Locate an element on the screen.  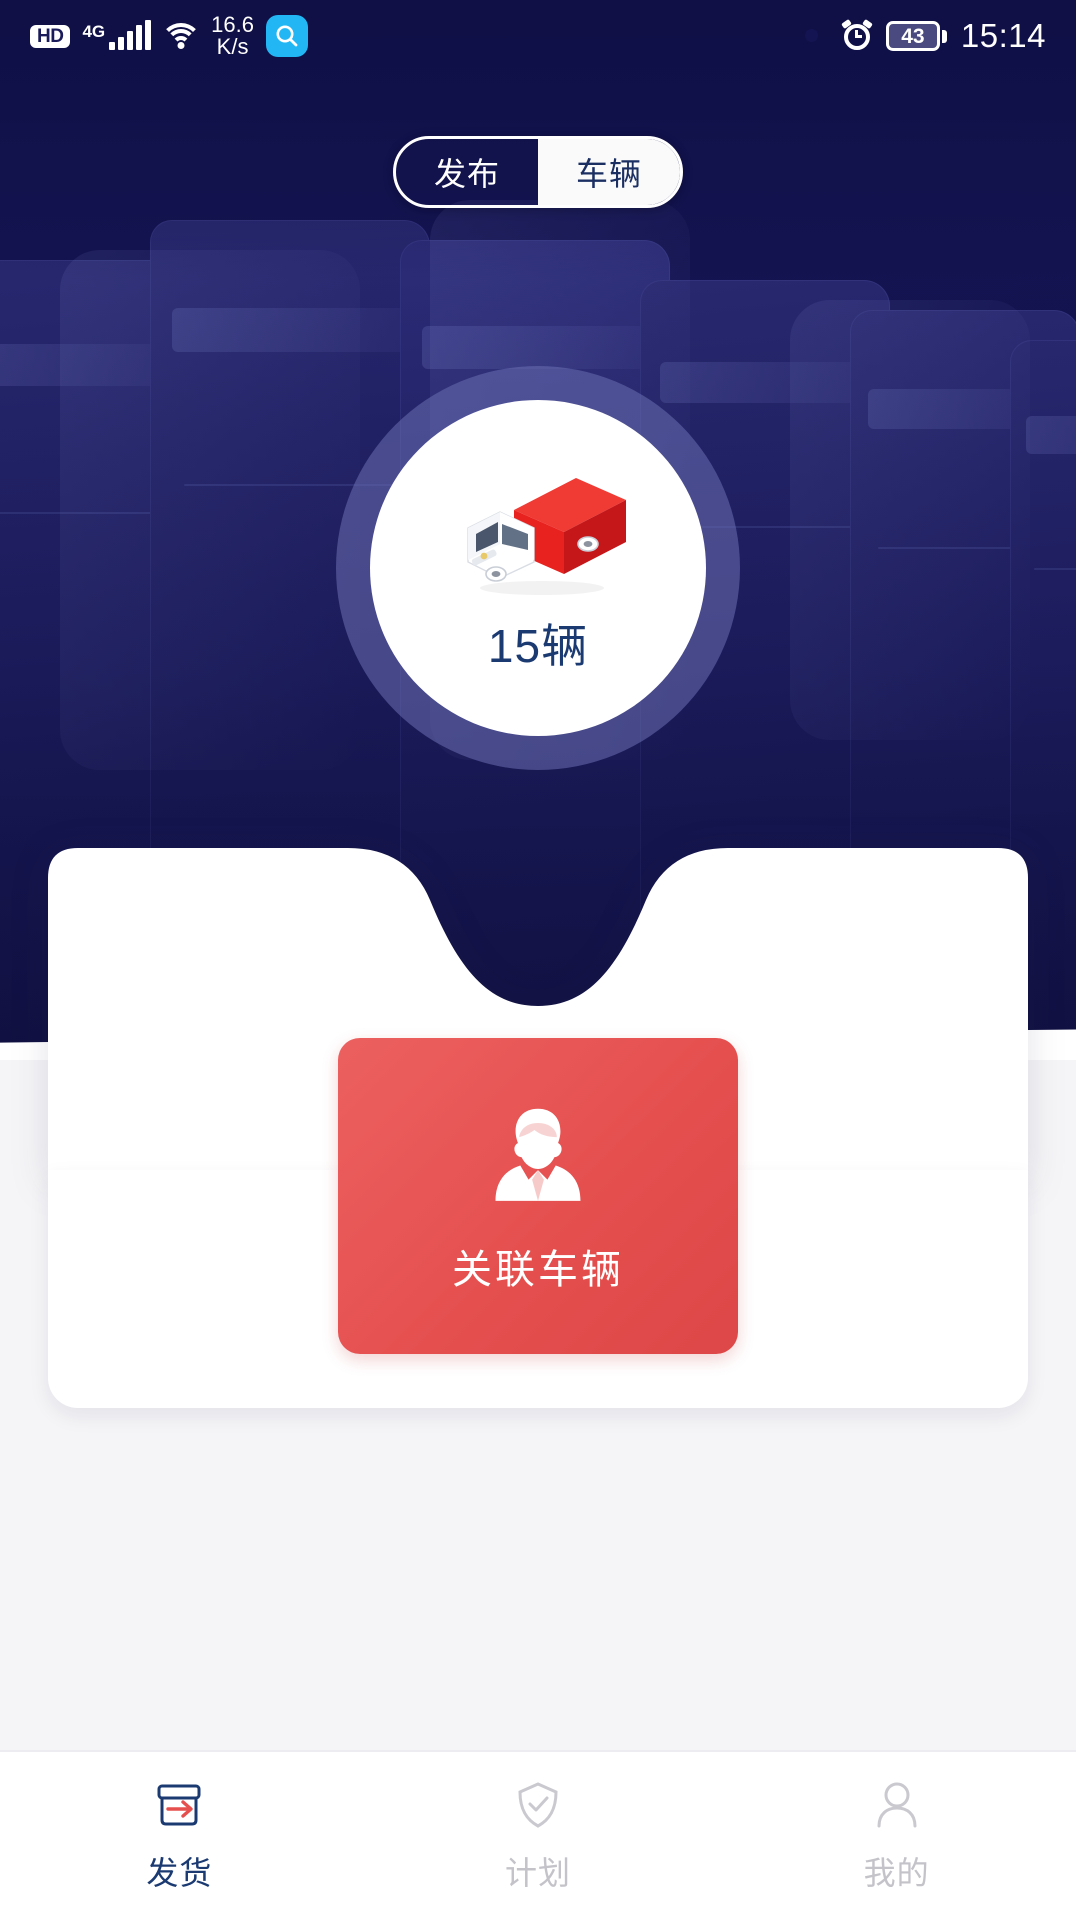
nav-item-profile: 我的 is located at coordinates (896, 1834).